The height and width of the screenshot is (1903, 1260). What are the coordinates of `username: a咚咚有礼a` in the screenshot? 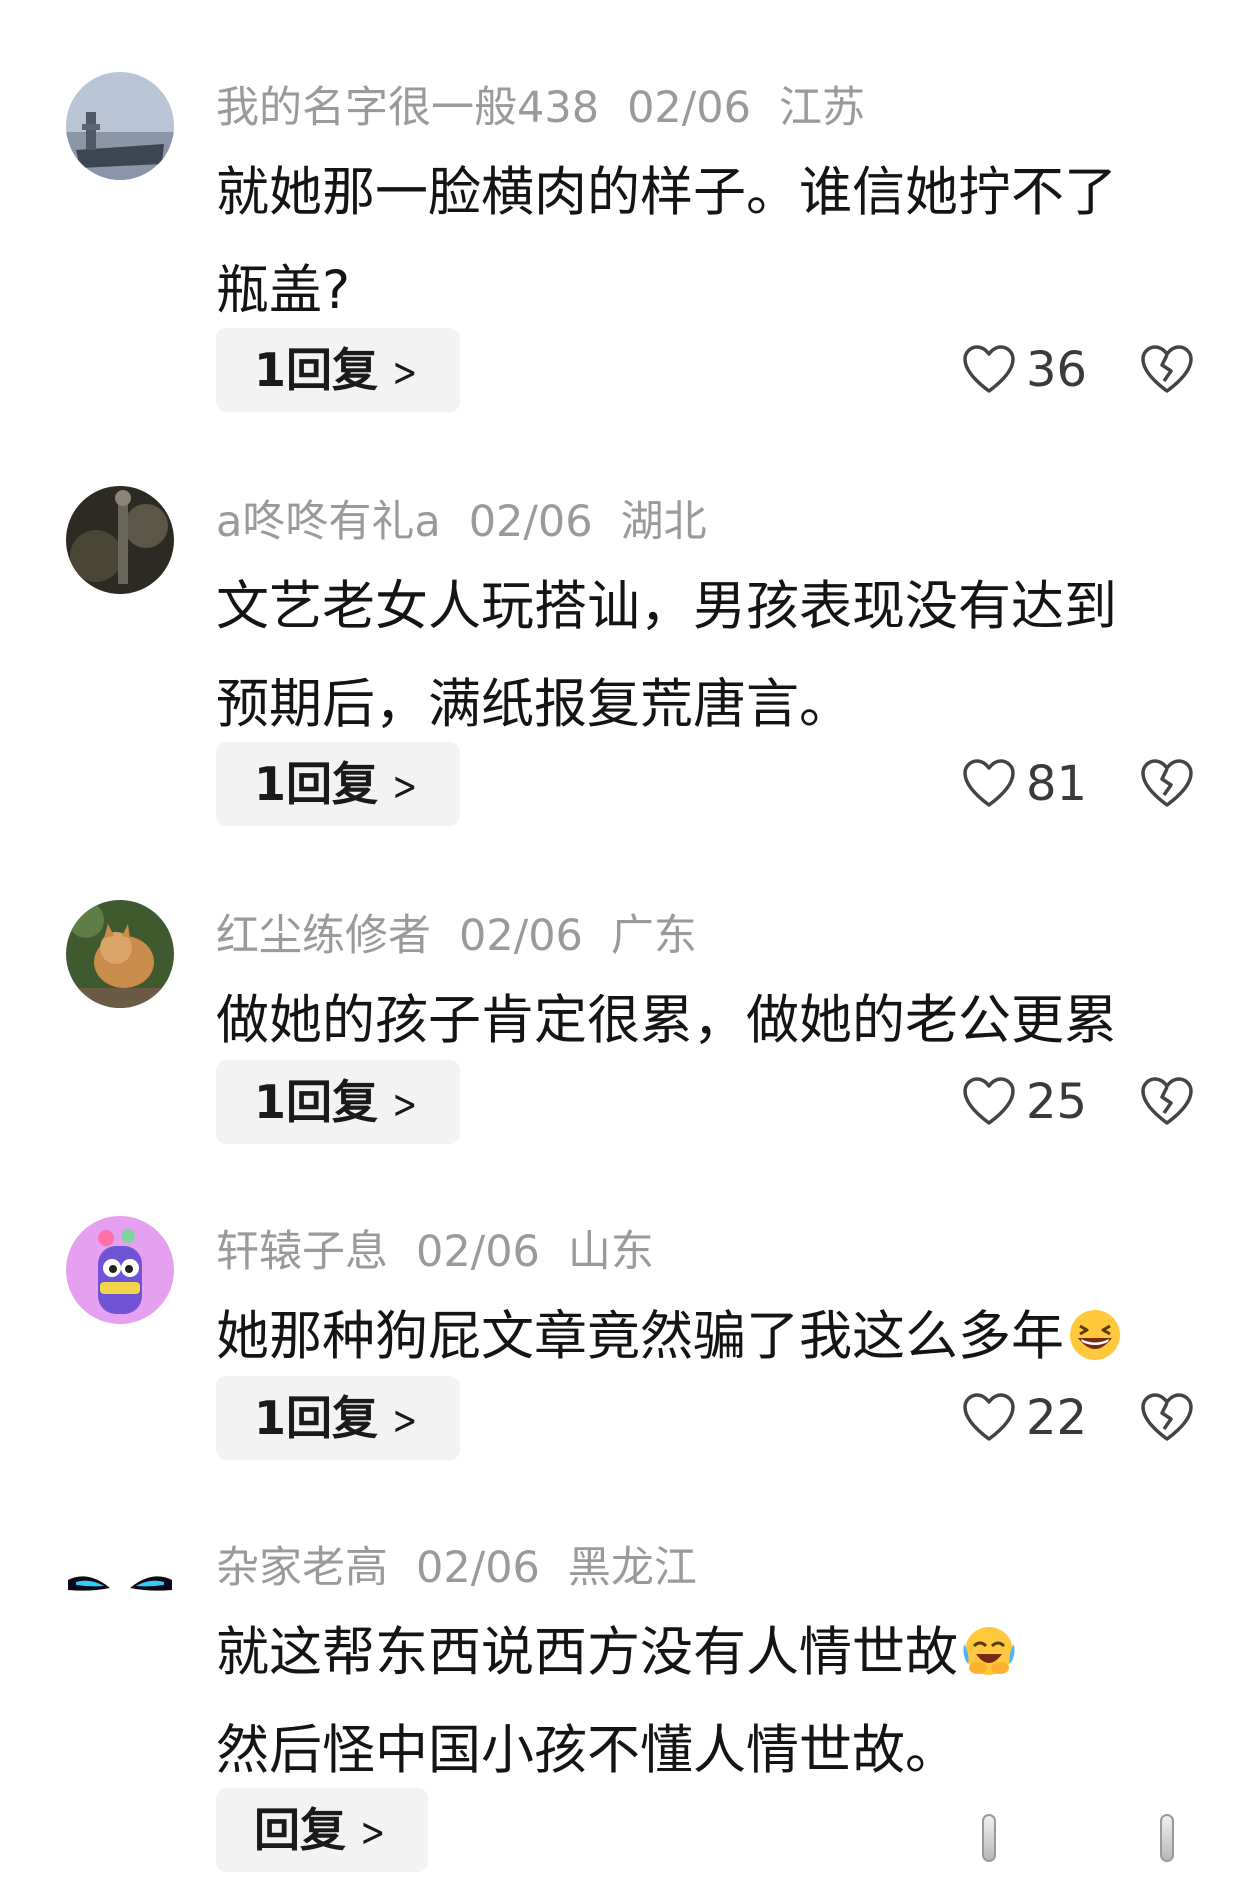 It's located at (328, 522).